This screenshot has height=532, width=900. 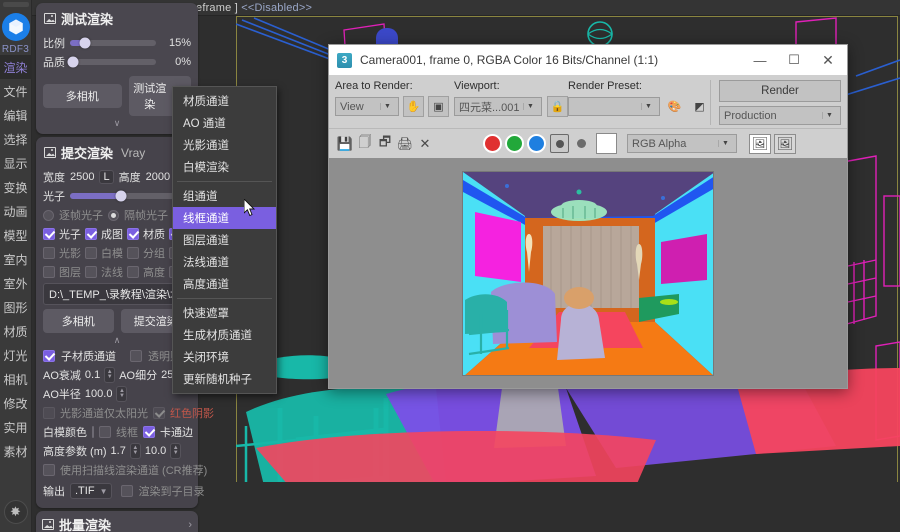 What do you see at coordinates (16, 187) in the screenshot?
I see `rail-item-transform: 变换` at bounding box center [16, 187].